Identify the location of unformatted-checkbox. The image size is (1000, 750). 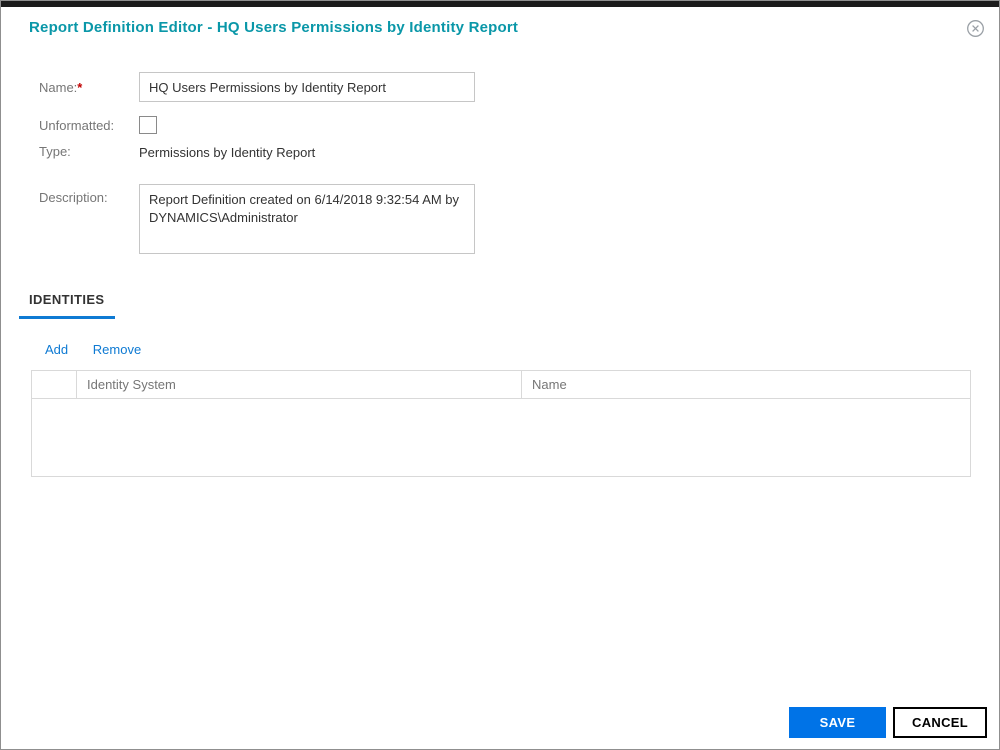
(148, 125).